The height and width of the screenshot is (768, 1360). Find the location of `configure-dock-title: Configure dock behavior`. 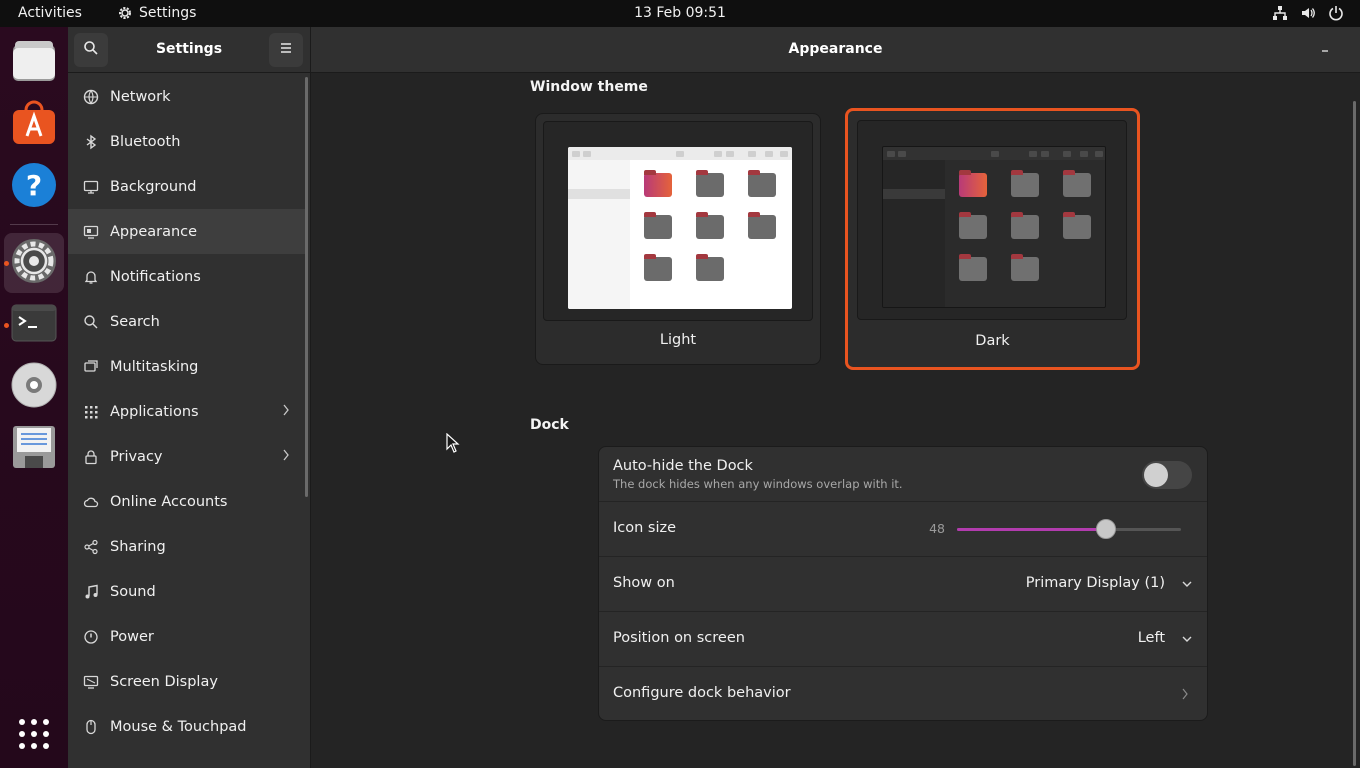

configure-dock-title: Configure dock behavior is located at coordinates (702, 693).